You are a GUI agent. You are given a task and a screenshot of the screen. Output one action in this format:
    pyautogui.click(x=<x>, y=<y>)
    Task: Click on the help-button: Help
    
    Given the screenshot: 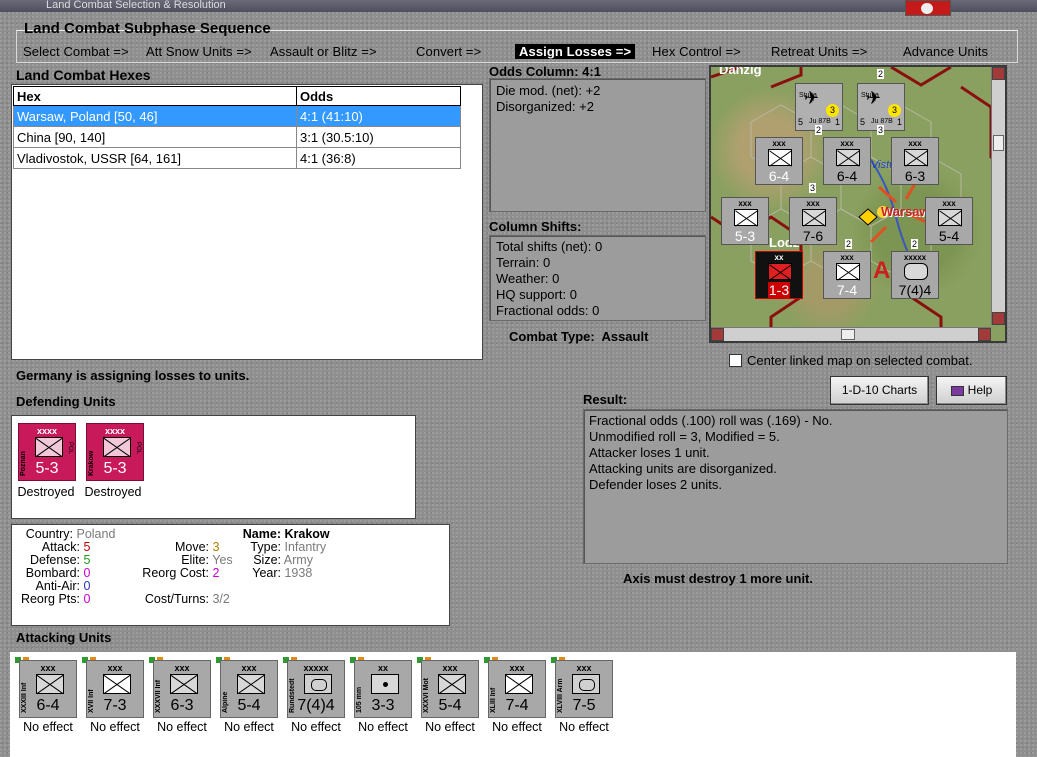 What is the action you would take?
    pyautogui.click(x=971, y=390)
    